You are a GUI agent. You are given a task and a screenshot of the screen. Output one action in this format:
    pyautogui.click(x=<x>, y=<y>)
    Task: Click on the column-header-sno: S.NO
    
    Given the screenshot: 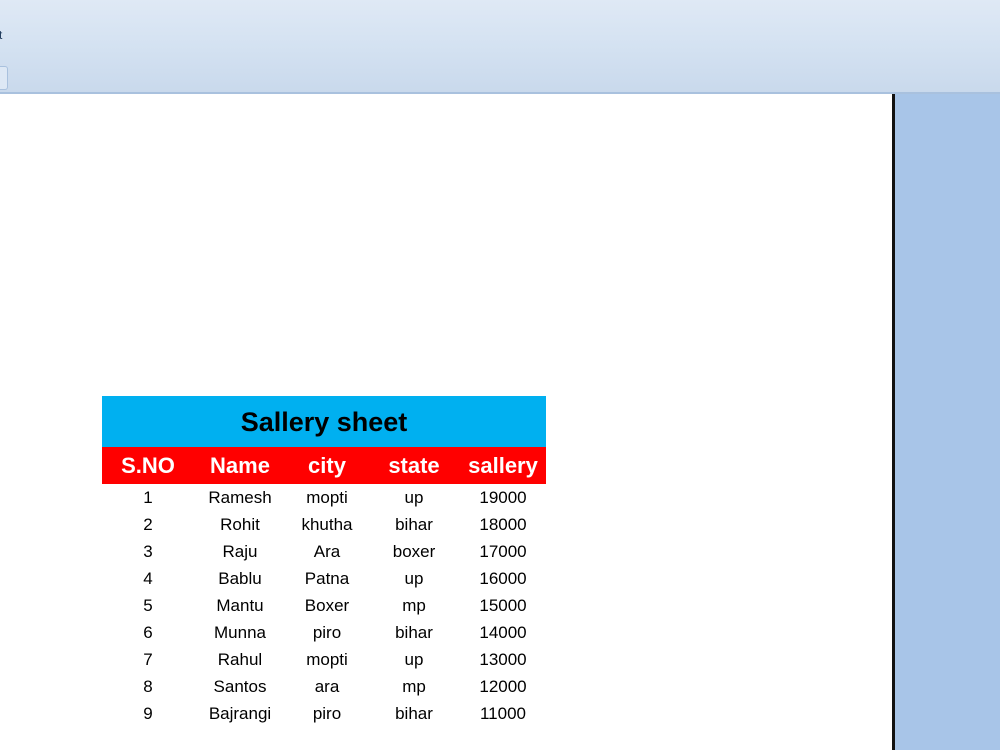 What is the action you would take?
    pyautogui.click(x=148, y=465)
    